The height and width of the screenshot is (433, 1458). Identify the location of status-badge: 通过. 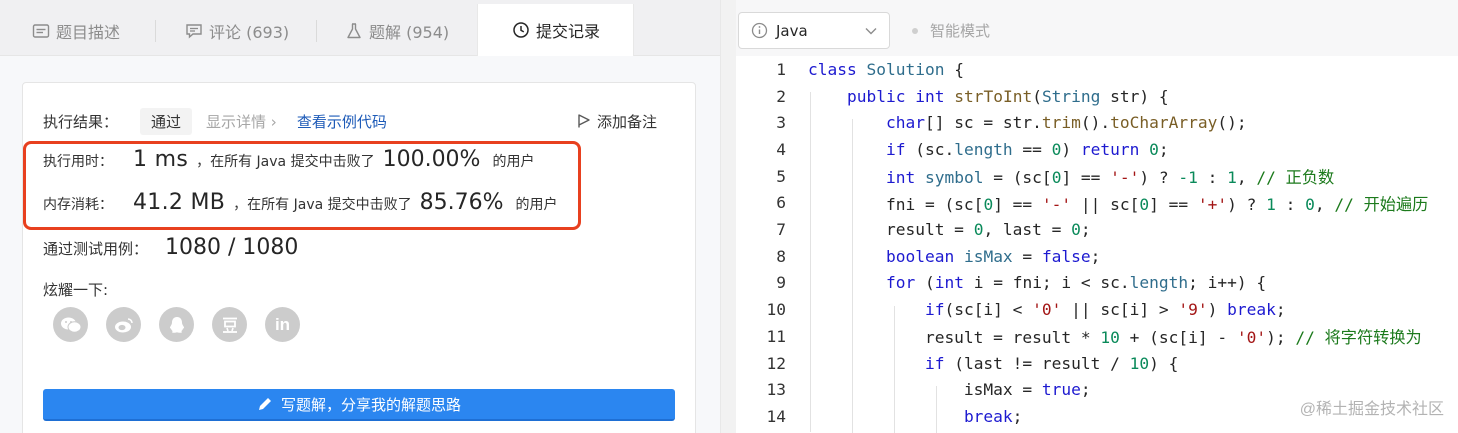
(166, 121).